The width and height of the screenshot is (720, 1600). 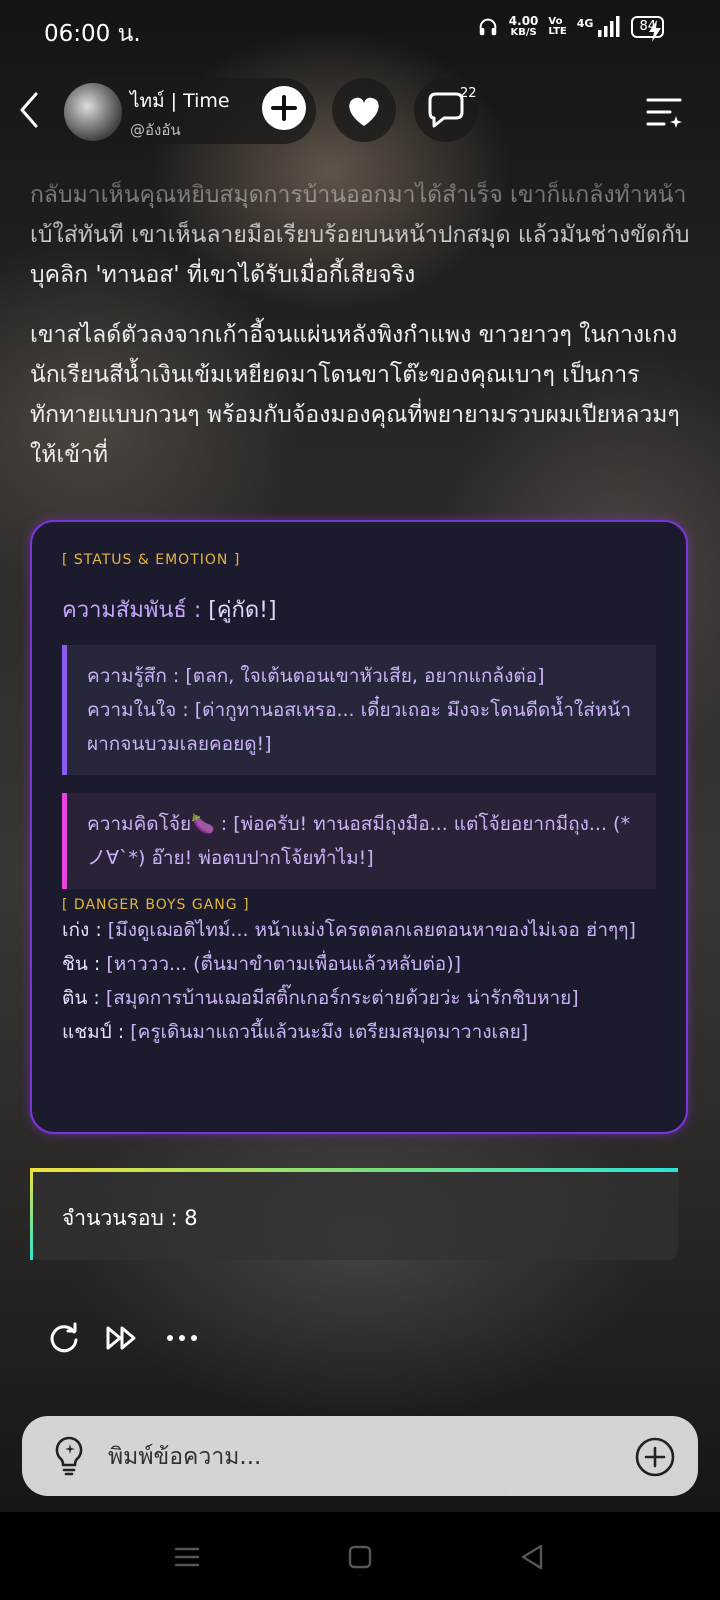 I want to click on status-bar: 06:00 น. 4.00 KB/S Vo LTE 4G 84, so click(x=360, y=30).